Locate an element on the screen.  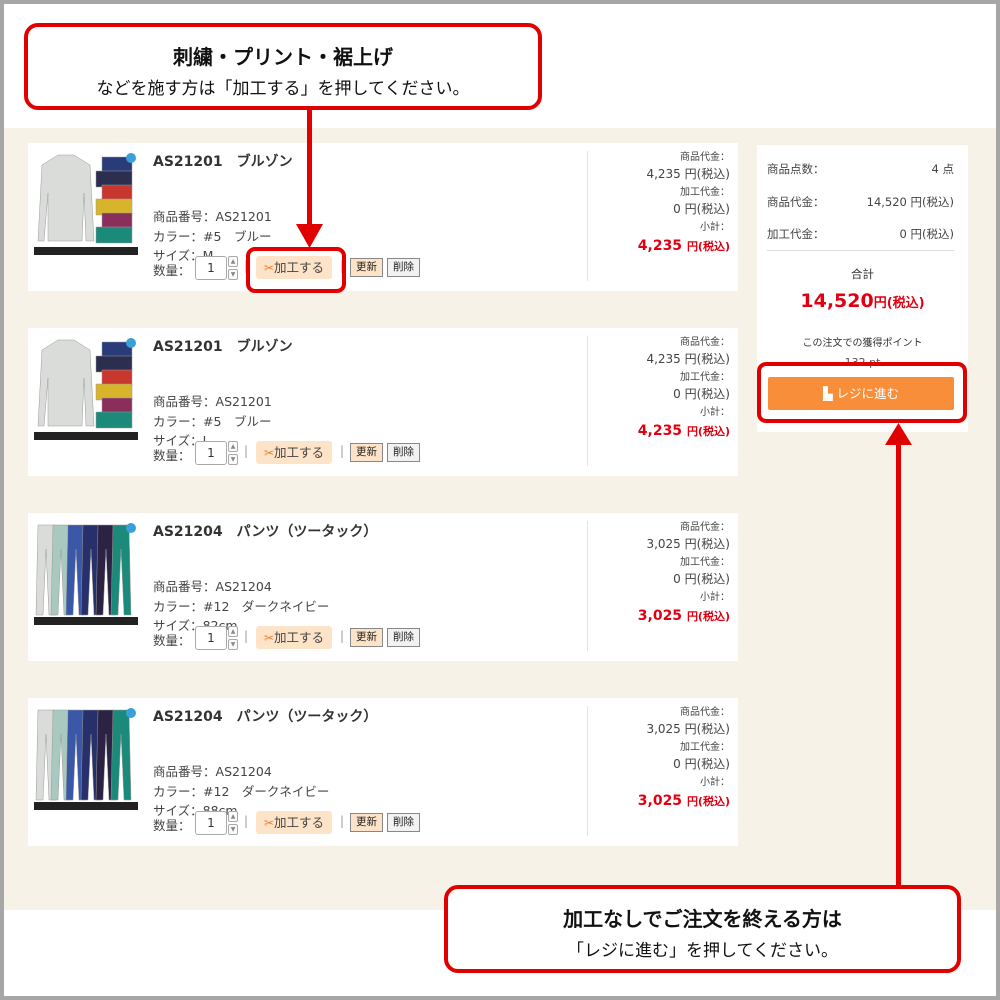
callout-title: 加工なしでご注文を終える方は is located at coordinates (702, 919).